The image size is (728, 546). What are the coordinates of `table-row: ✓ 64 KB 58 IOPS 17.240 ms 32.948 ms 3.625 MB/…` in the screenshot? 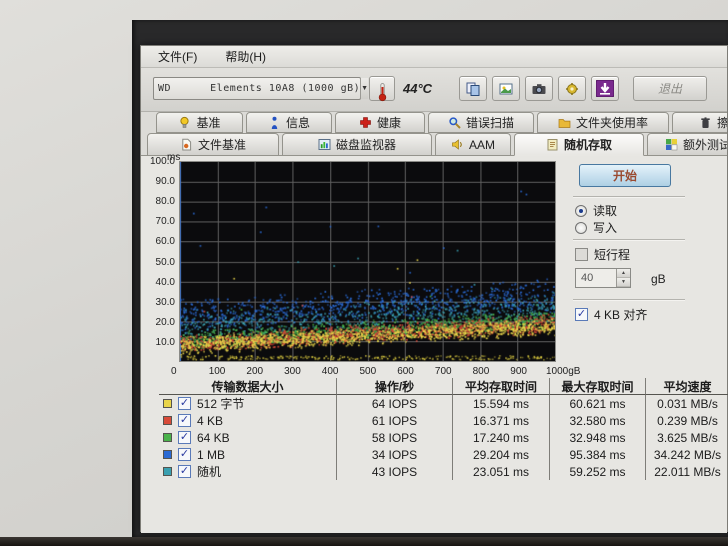 It's located at (443, 437).